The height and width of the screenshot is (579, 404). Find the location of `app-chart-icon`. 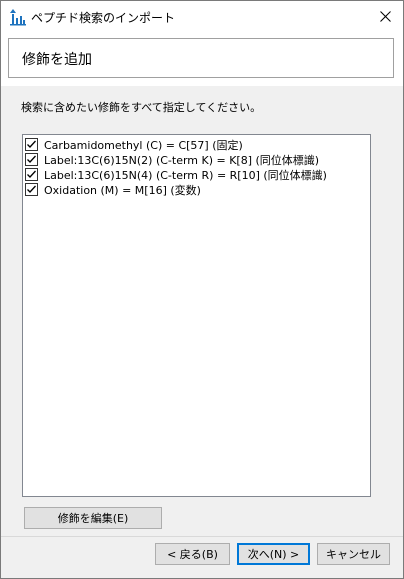

app-chart-icon is located at coordinates (18, 17).